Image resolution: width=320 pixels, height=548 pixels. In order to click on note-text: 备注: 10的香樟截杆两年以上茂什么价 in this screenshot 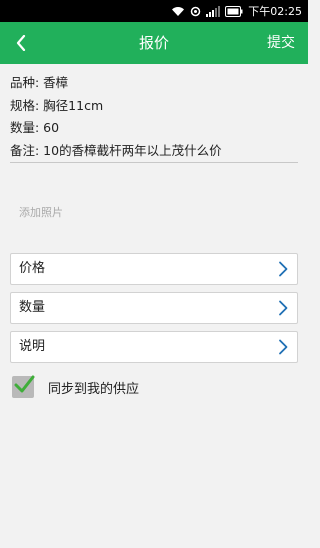, I will do `click(116, 150)`.